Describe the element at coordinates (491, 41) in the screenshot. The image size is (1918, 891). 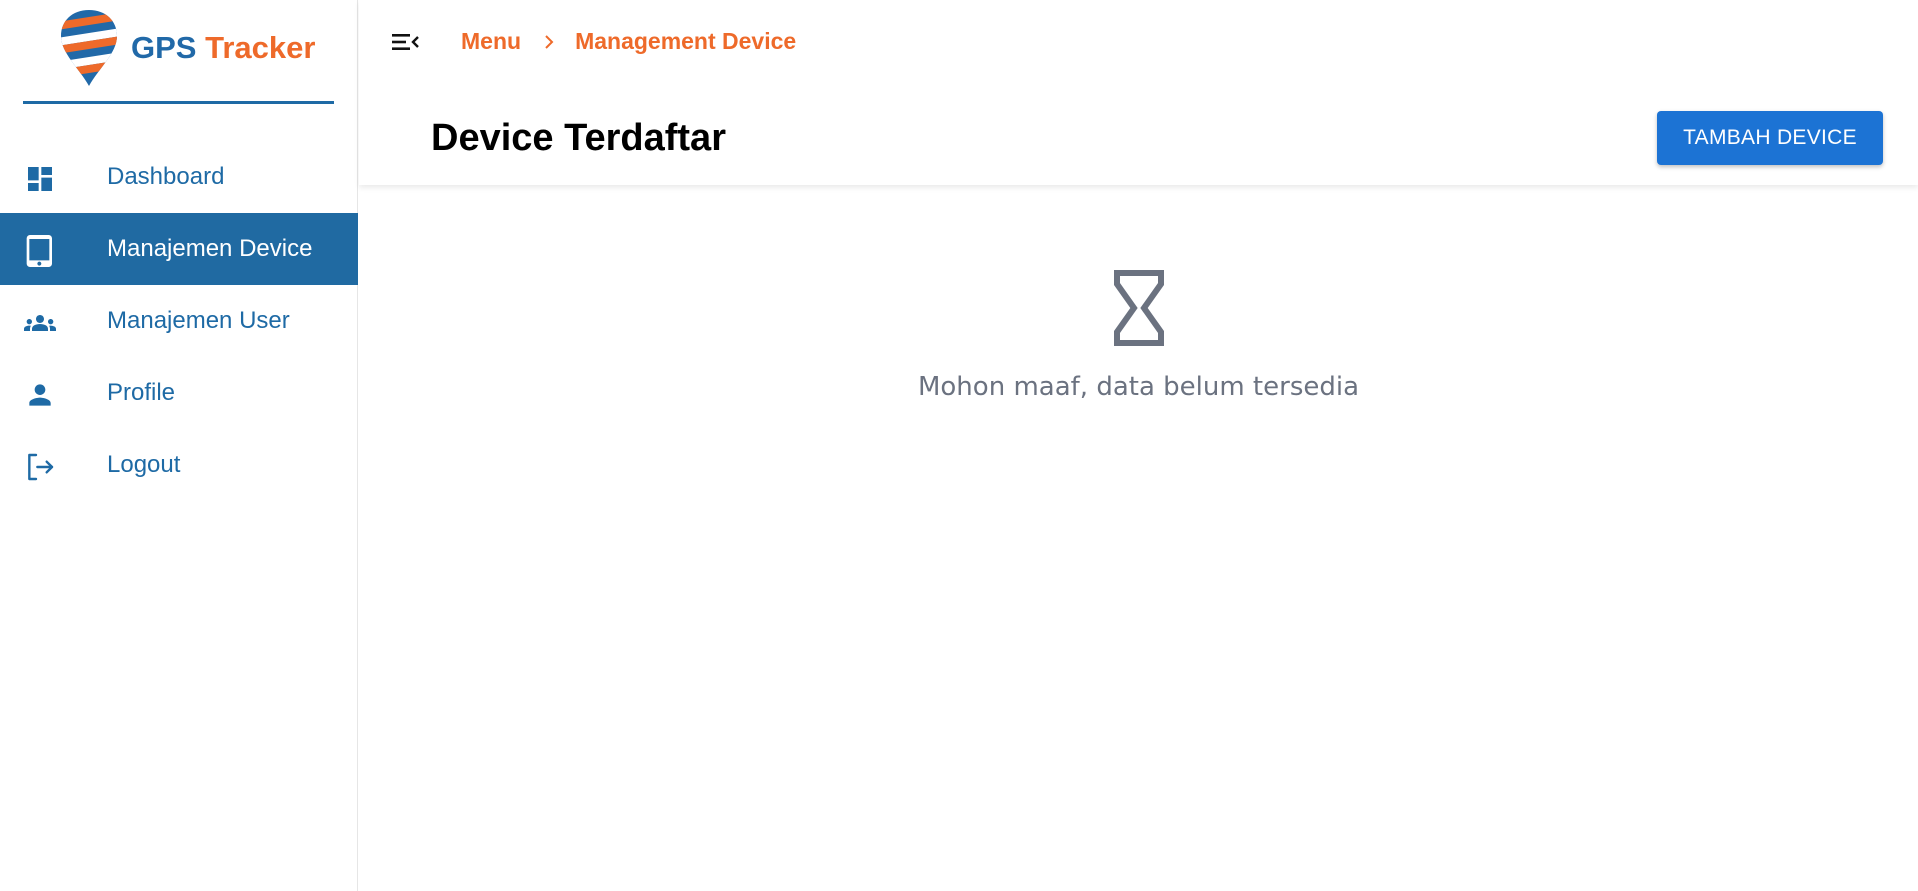
I see `breadcrumb-menu: Menu` at that location.